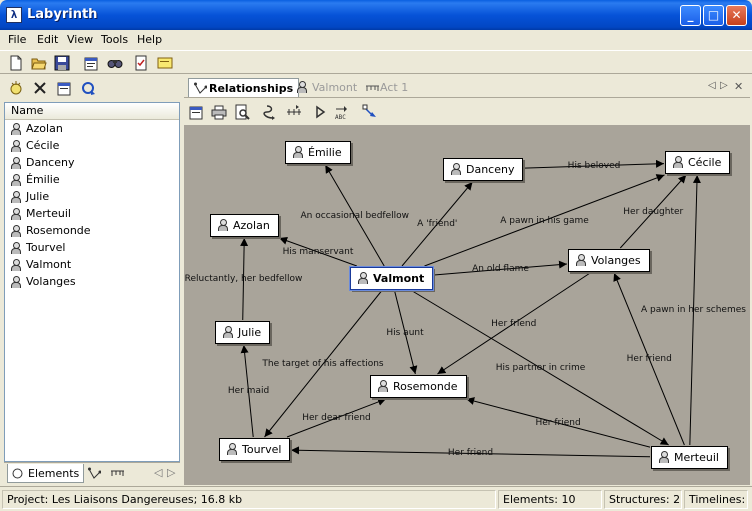  I want to click on edge-label: His beloved, so click(594, 165).